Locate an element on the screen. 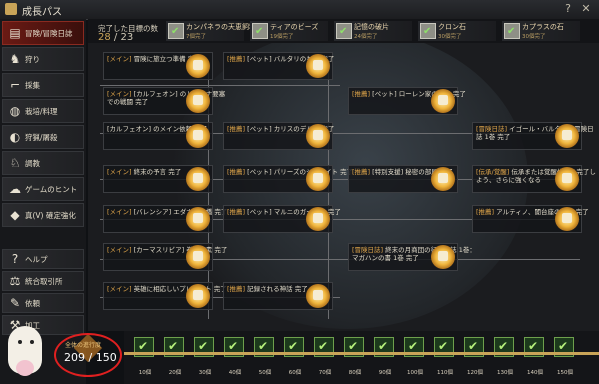  goal-node: [メイン] 英雄に相応しいプレゼント 完了 is located at coordinates (165, 296).